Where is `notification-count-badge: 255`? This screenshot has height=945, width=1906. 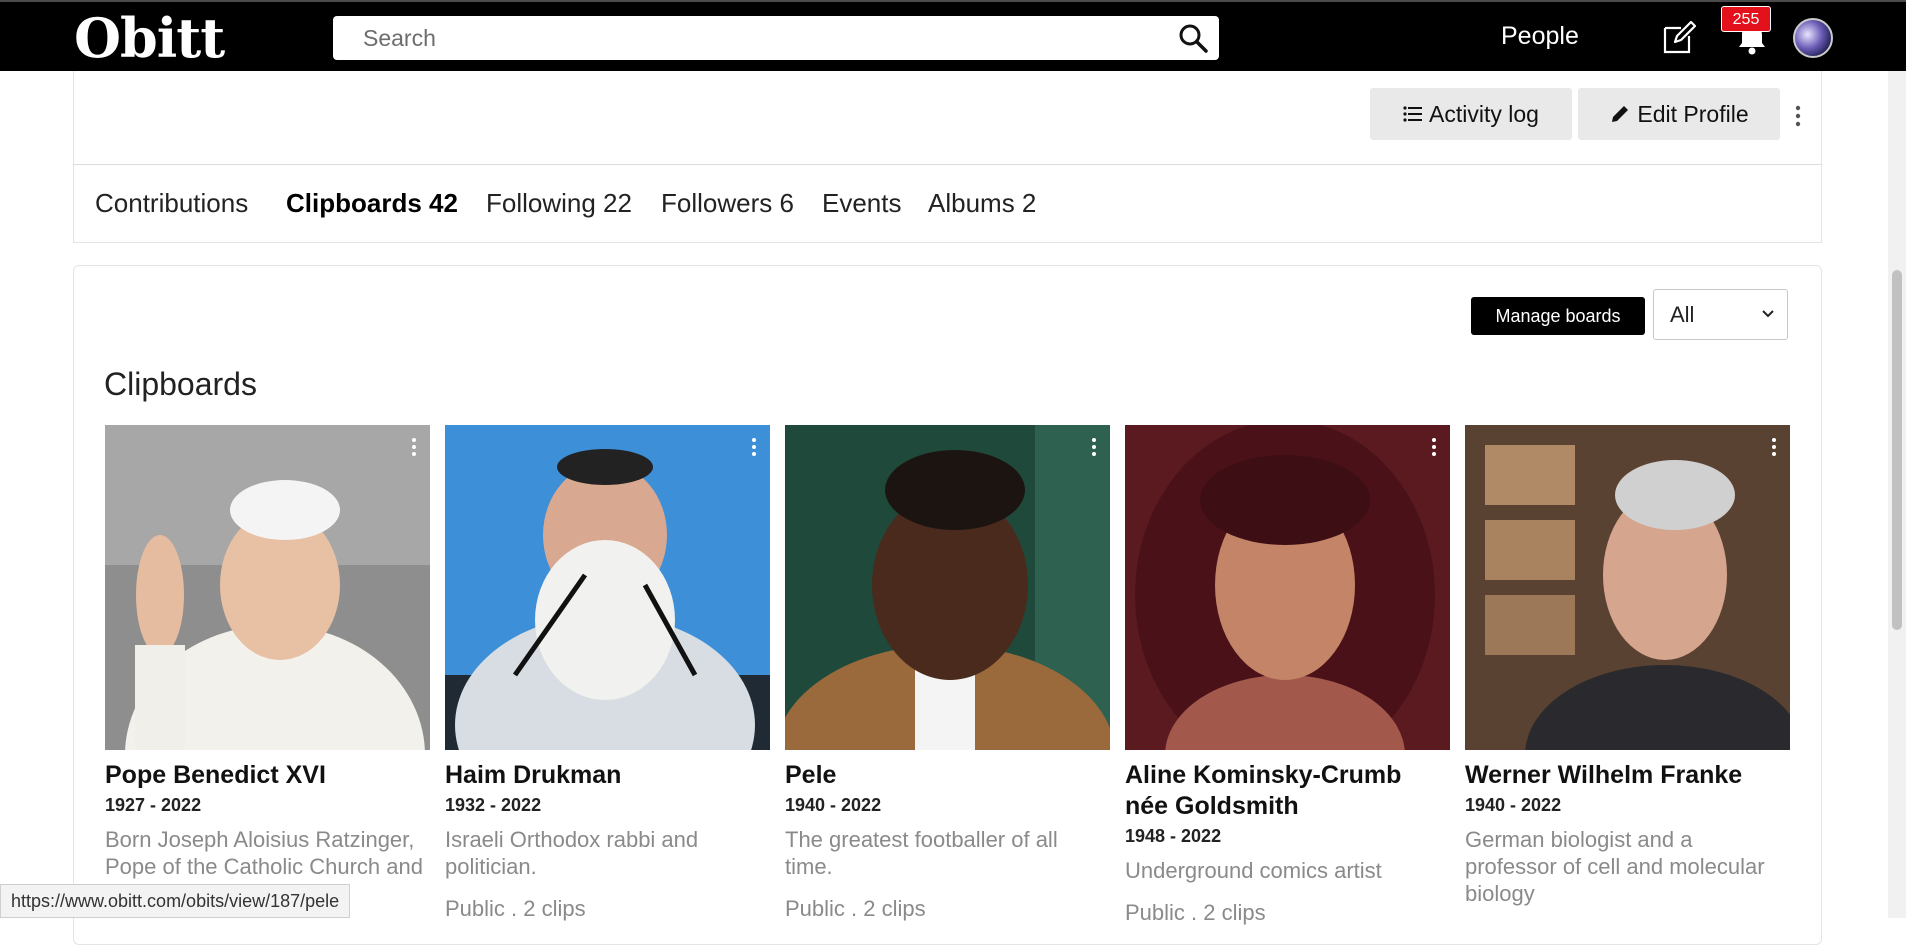 notification-count-badge: 255 is located at coordinates (1746, 19).